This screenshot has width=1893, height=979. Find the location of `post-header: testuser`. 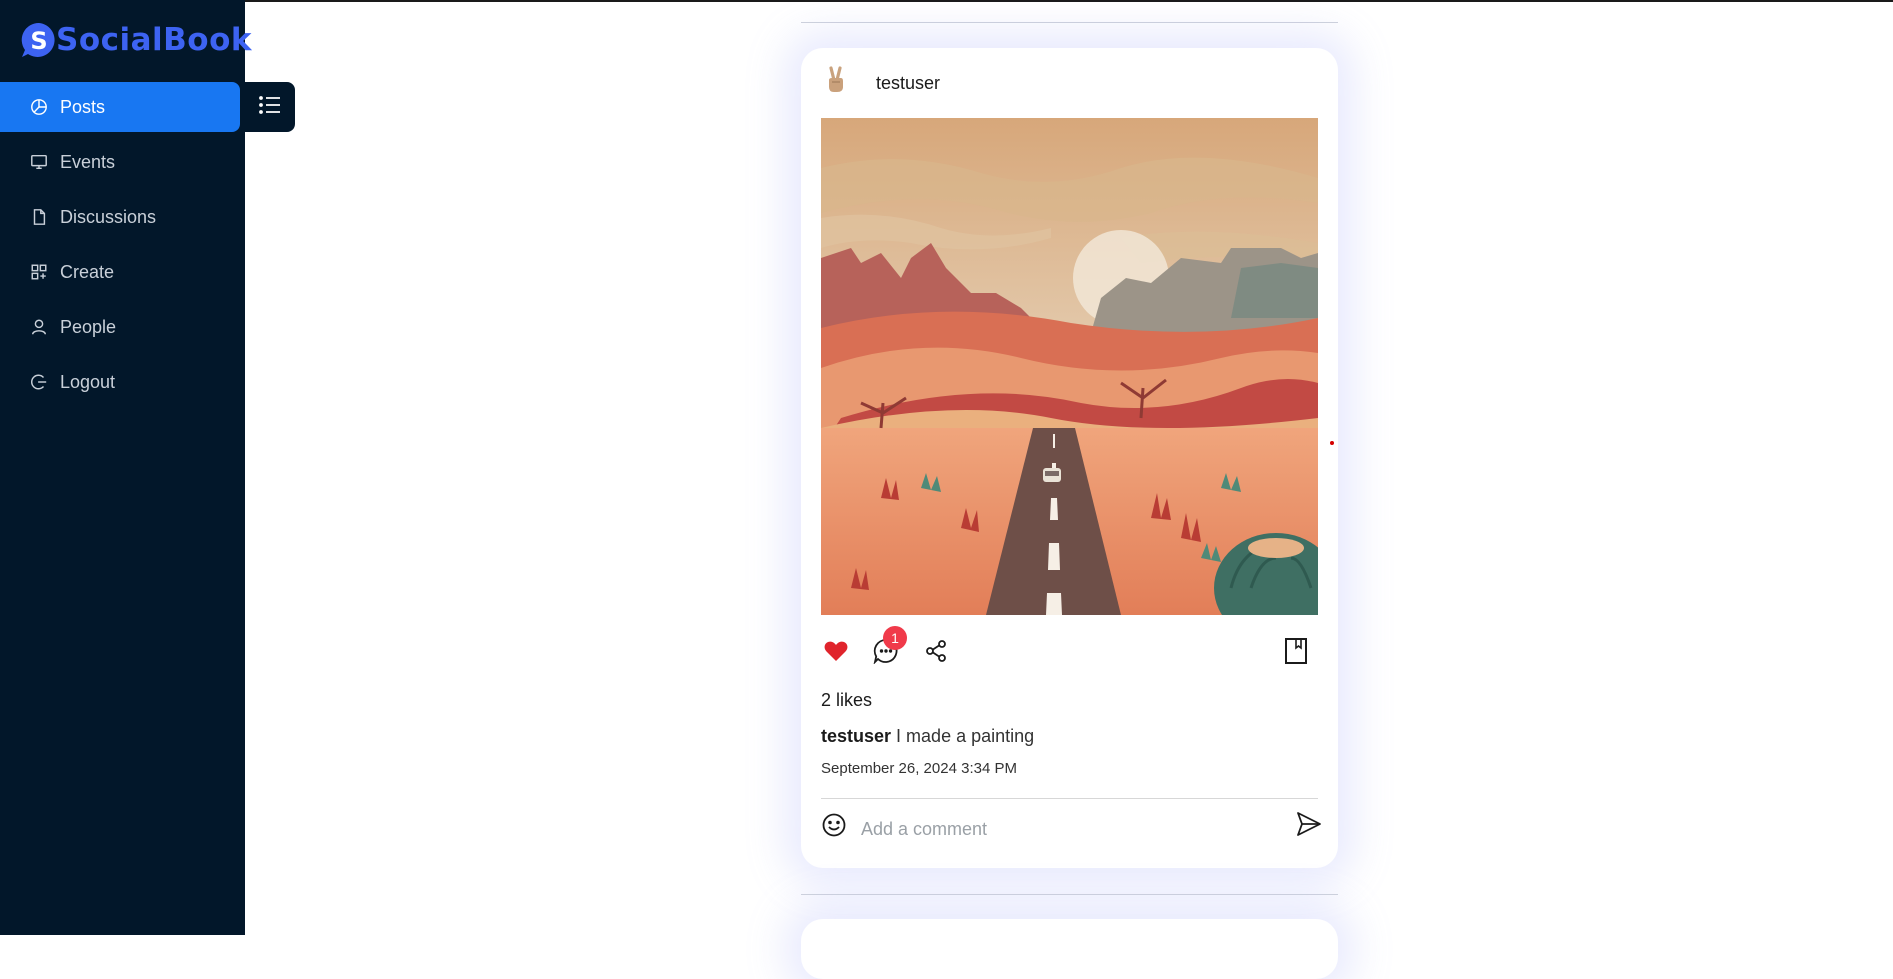

post-header: testuser is located at coordinates (880, 83).